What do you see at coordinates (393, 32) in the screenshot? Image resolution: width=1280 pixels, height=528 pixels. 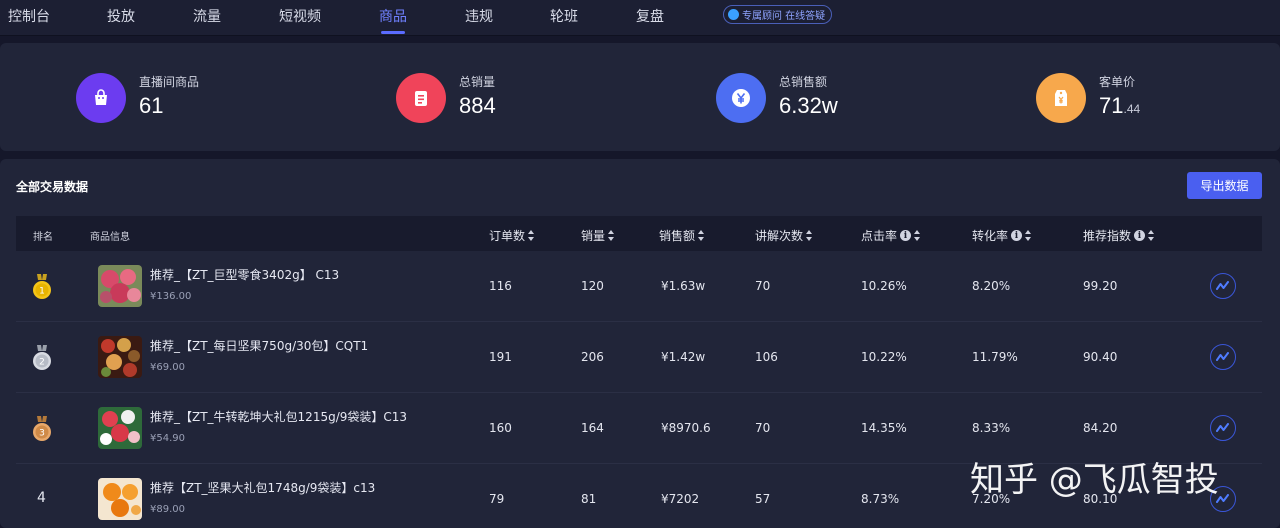 I see `active-tab-indicator` at bounding box center [393, 32].